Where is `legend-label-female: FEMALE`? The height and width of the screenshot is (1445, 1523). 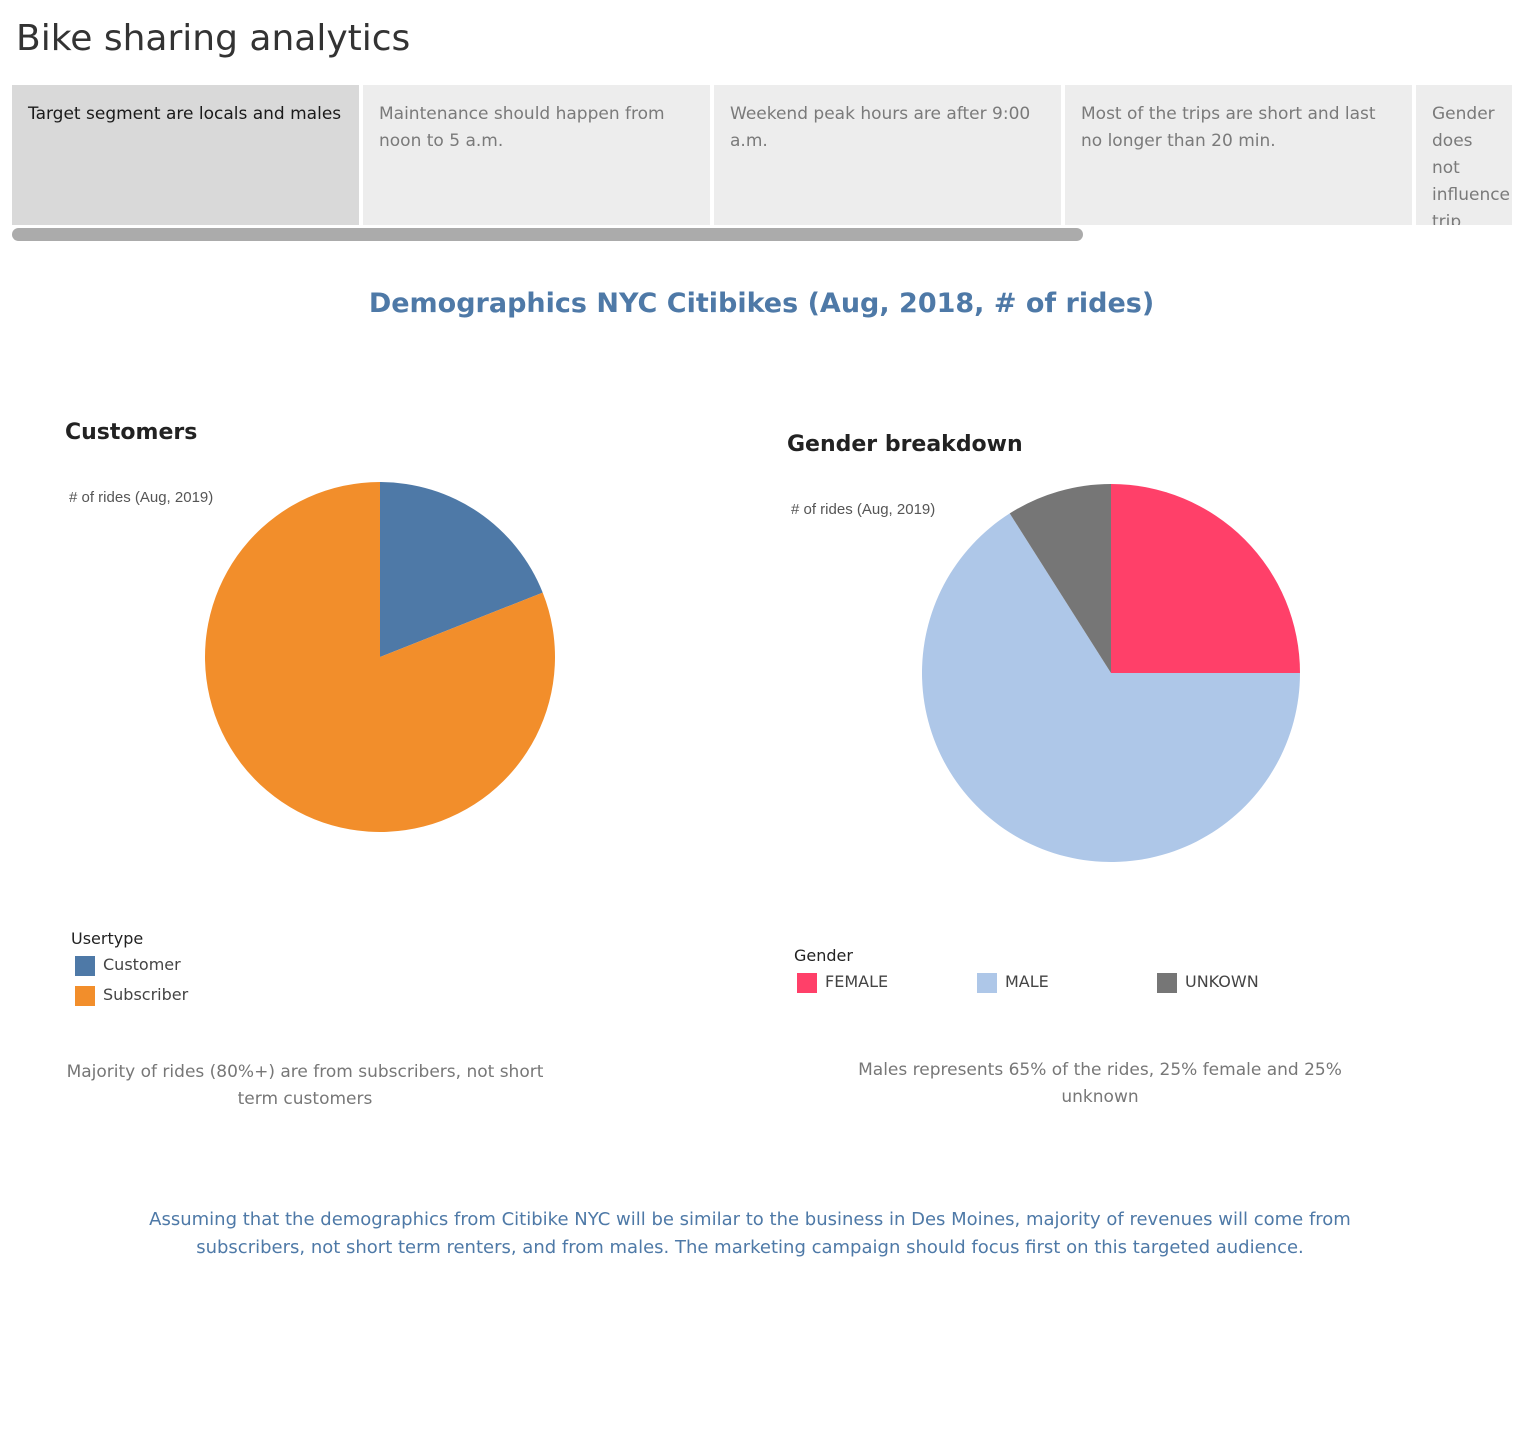
legend-label-female: FEMALE is located at coordinates (857, 981).